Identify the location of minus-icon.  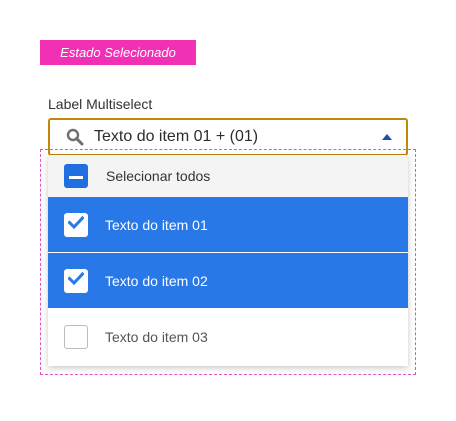
(76, 176).